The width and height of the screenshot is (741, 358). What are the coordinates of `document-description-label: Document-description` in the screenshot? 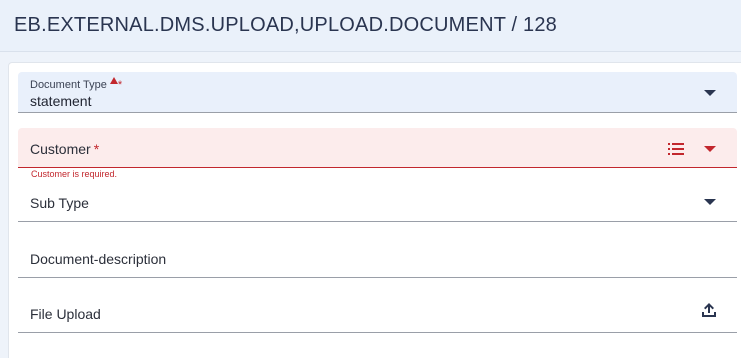 It's located at (98, 259).